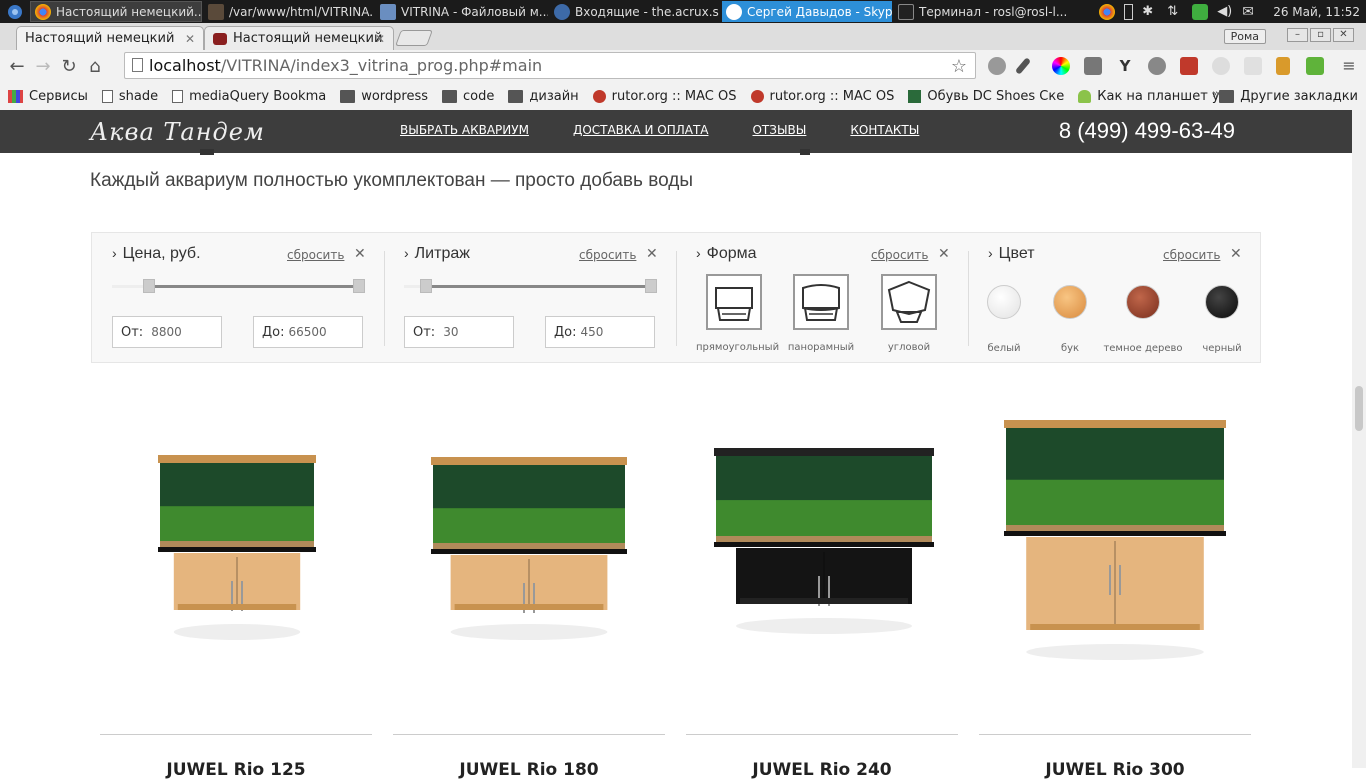 The width and height of the screenshot is (1366, 780). What do you see at coordinates (1189, 66) in the screenshot?
I see `cors-icon` at bounding box center [1189, 66].